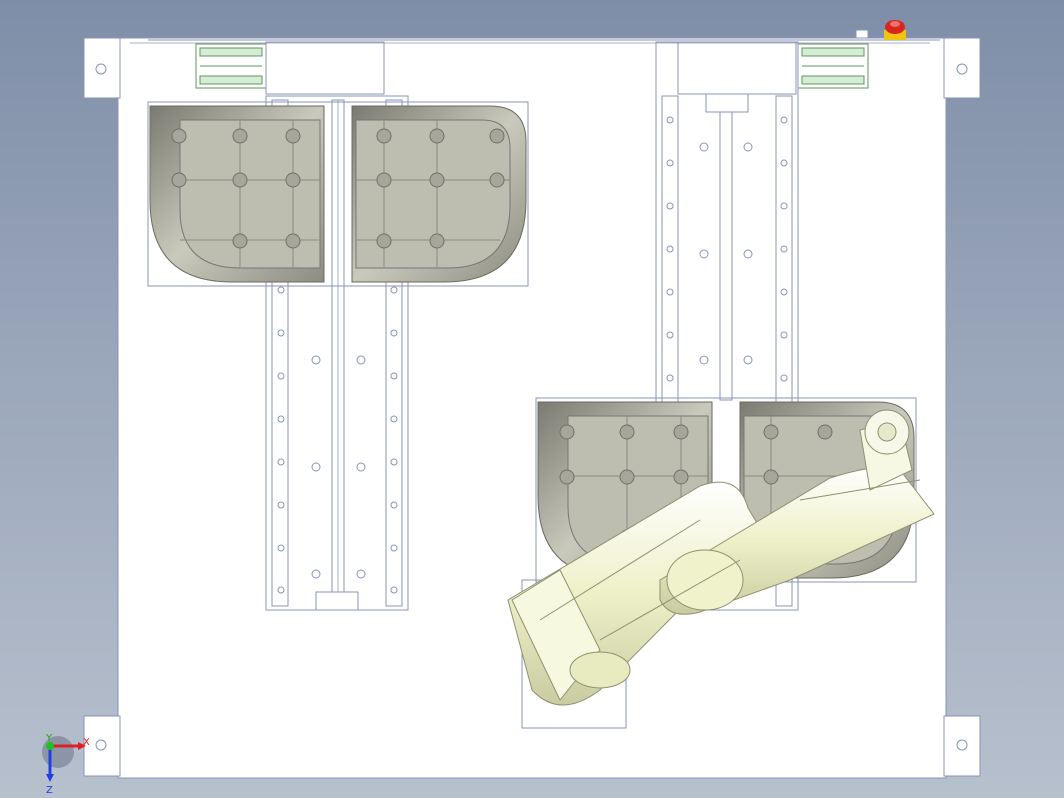 The image size is (1064, 798). Describe the element at coordinates (880, 30) in the screenshot. I see `emergency-stop-button` at that location.